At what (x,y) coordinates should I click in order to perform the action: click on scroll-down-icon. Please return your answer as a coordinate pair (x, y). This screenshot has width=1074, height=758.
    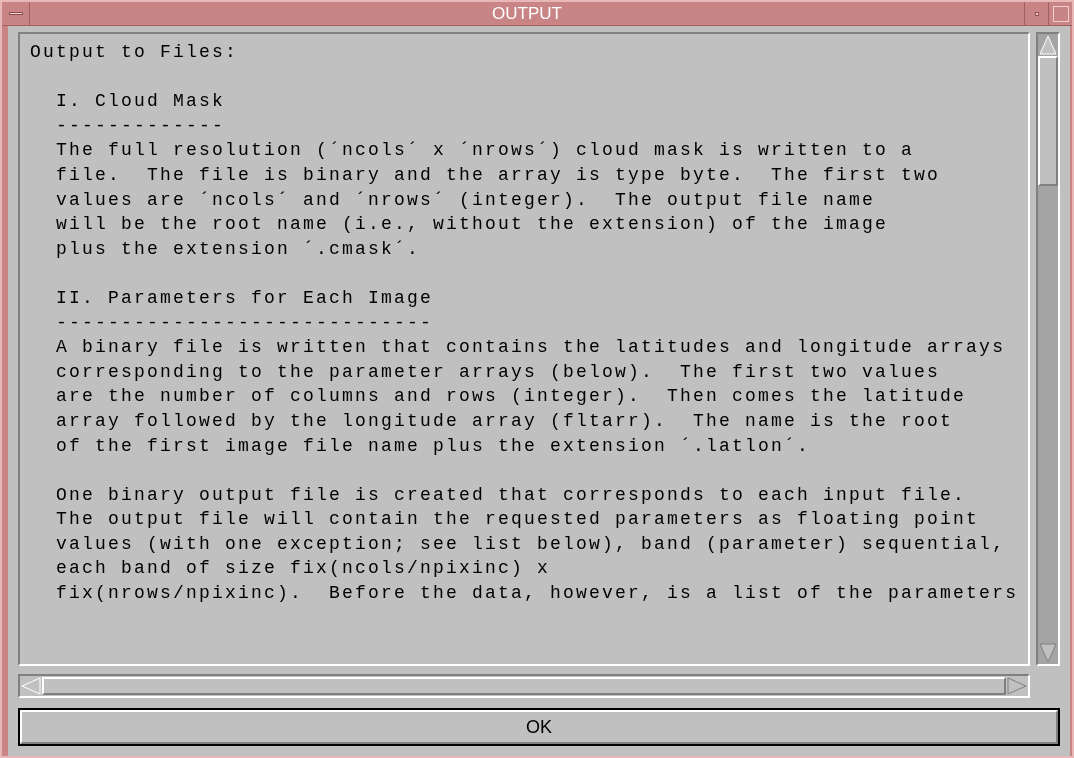
    Looking at the image, I should click on (1048, 653).